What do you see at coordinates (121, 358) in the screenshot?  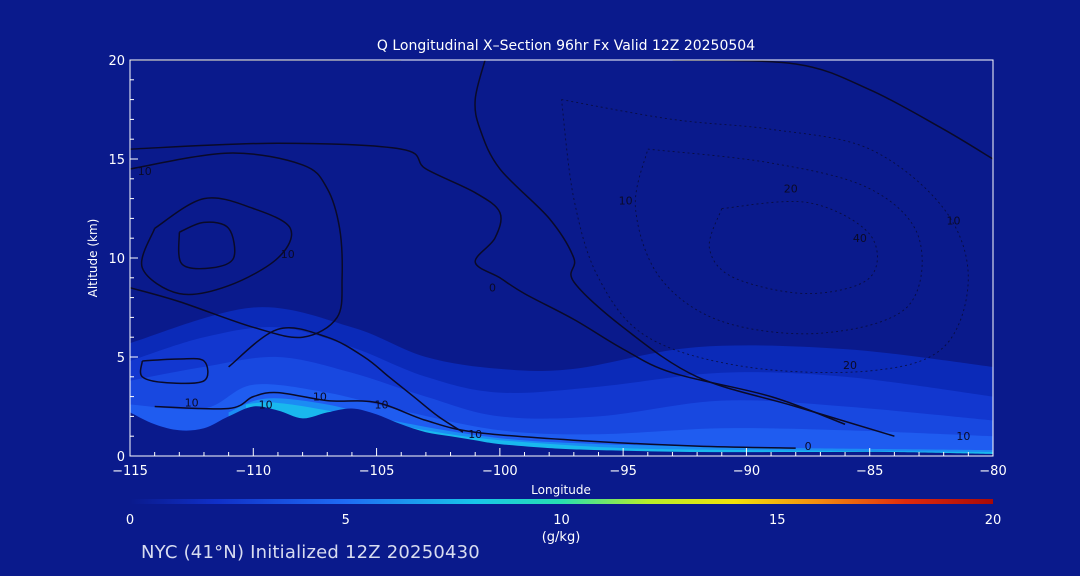 I see `y-tick-label: 5` at bounding box center [121, 358].